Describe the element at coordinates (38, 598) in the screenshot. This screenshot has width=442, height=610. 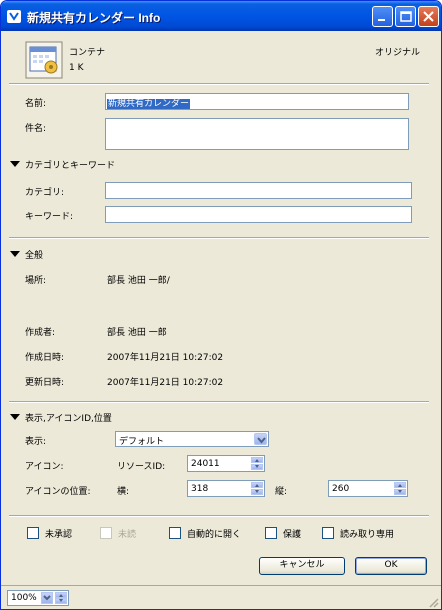
I see `zoom-stepper: 100%` at that location.